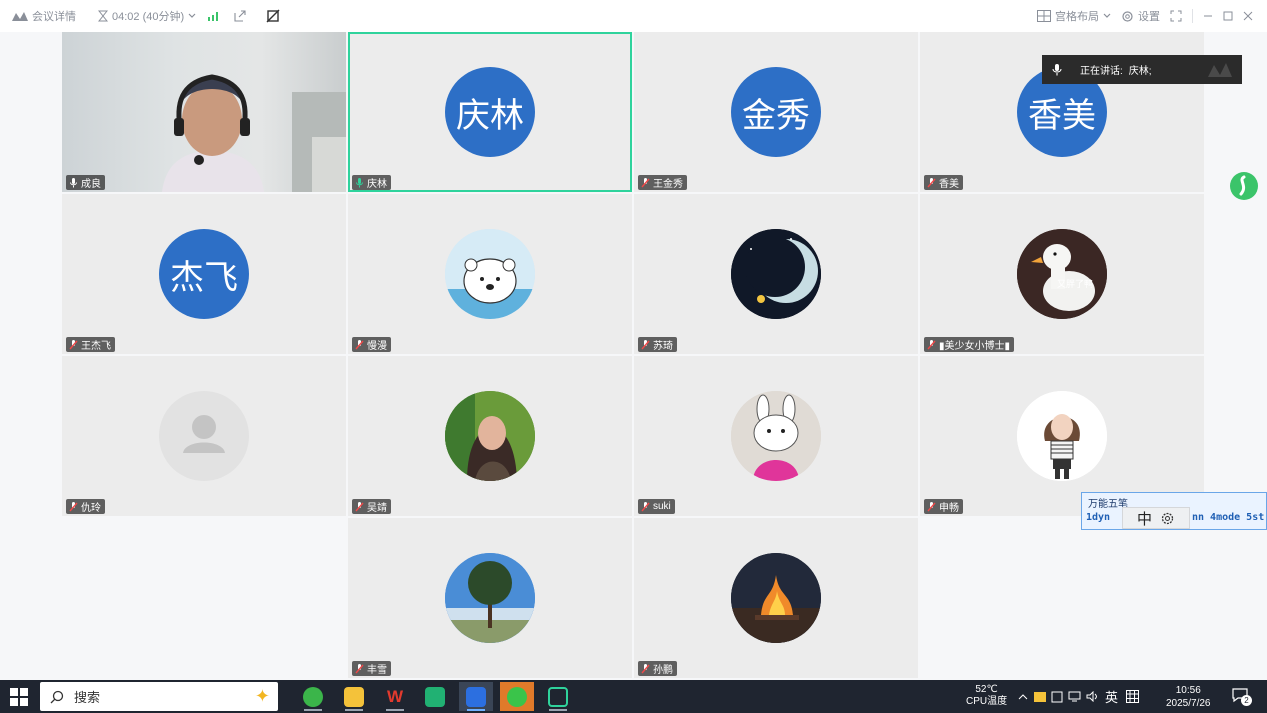  I want to click on participant-name: 丰雪, so click(377, 670).